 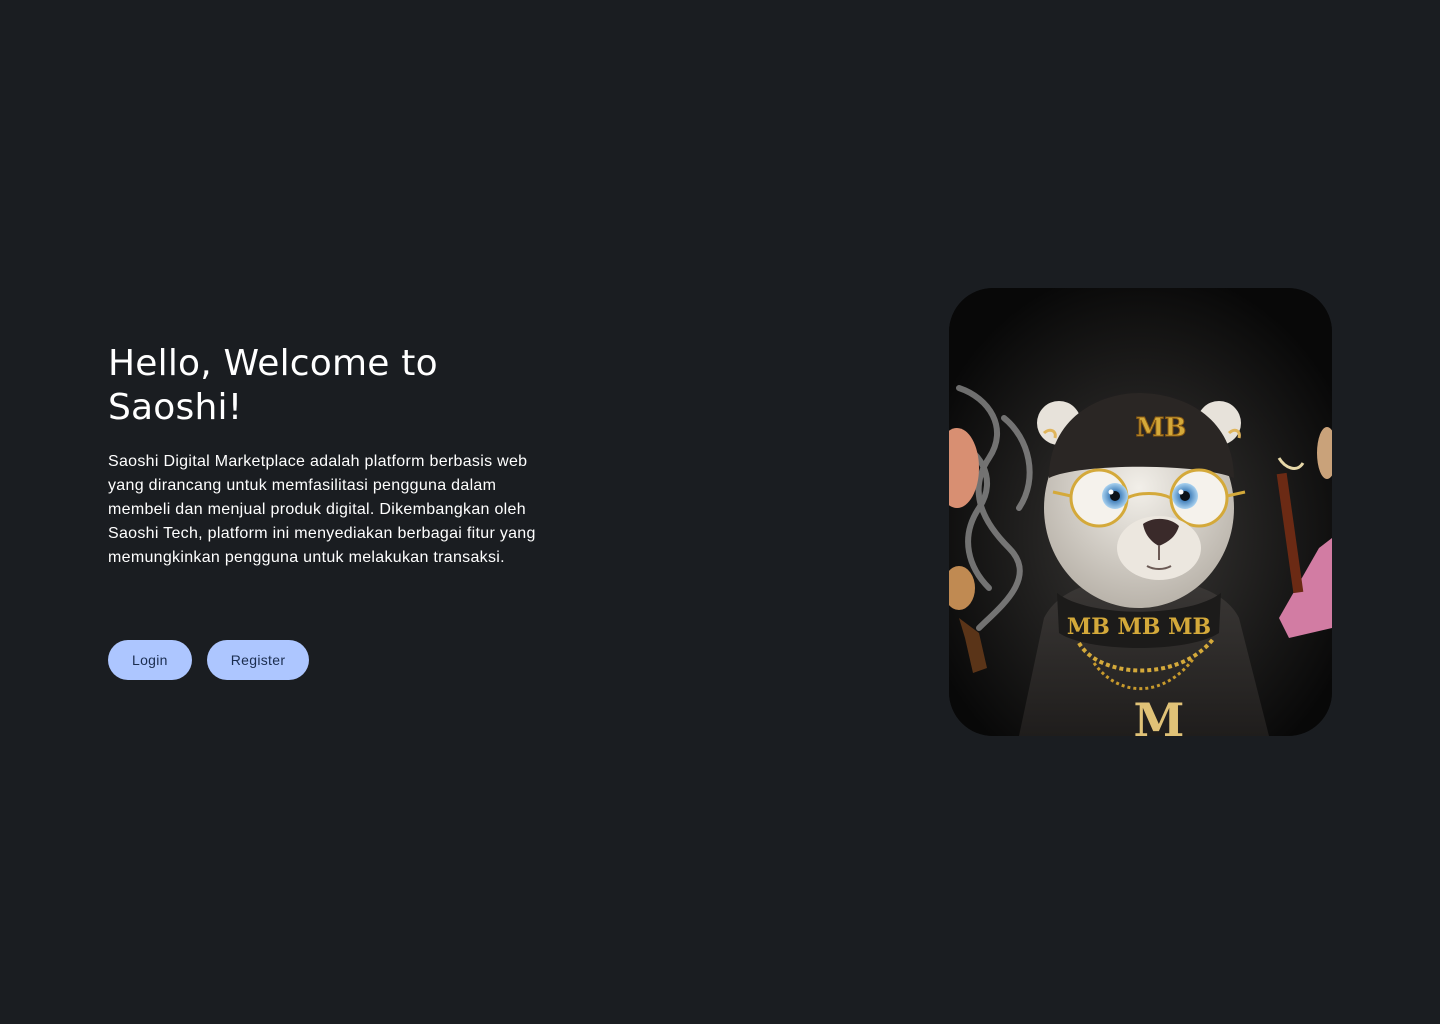 What do you see at coordinates (150, 660) in the screenshot?
I see `login-button: Login` at bounding box center [150, 660].